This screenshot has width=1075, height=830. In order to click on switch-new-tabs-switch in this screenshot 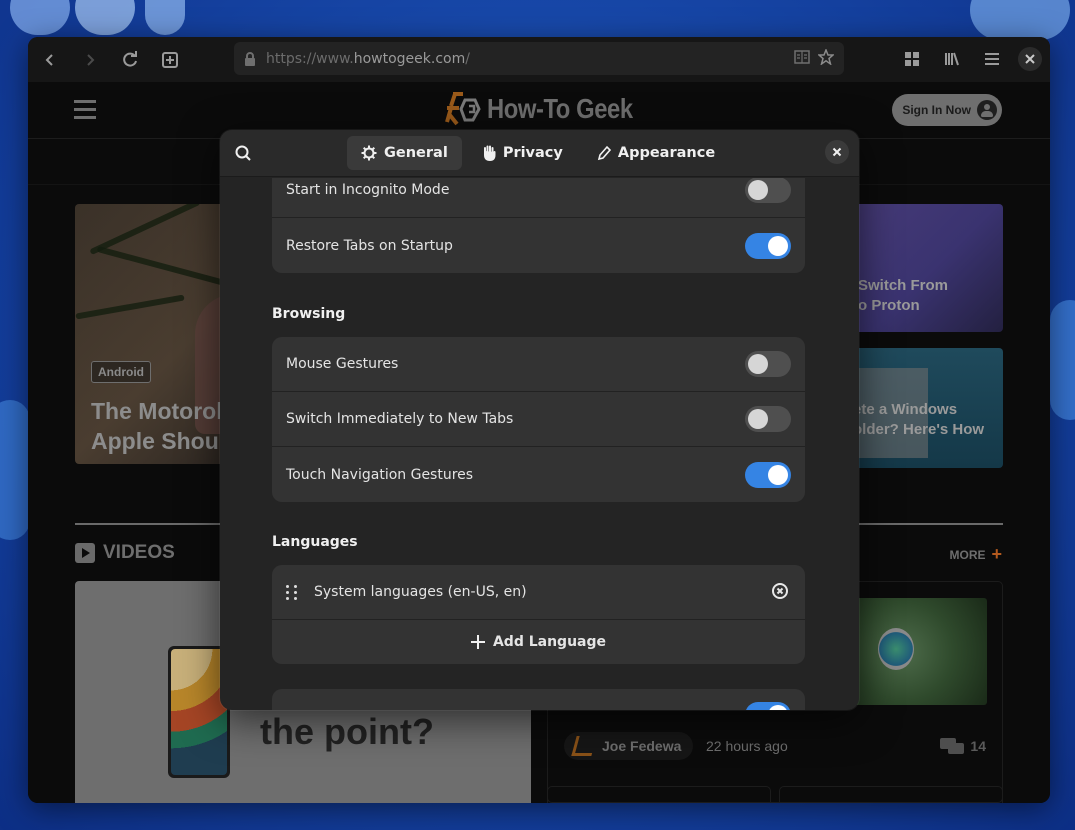, I will do `click(768, 419)`.